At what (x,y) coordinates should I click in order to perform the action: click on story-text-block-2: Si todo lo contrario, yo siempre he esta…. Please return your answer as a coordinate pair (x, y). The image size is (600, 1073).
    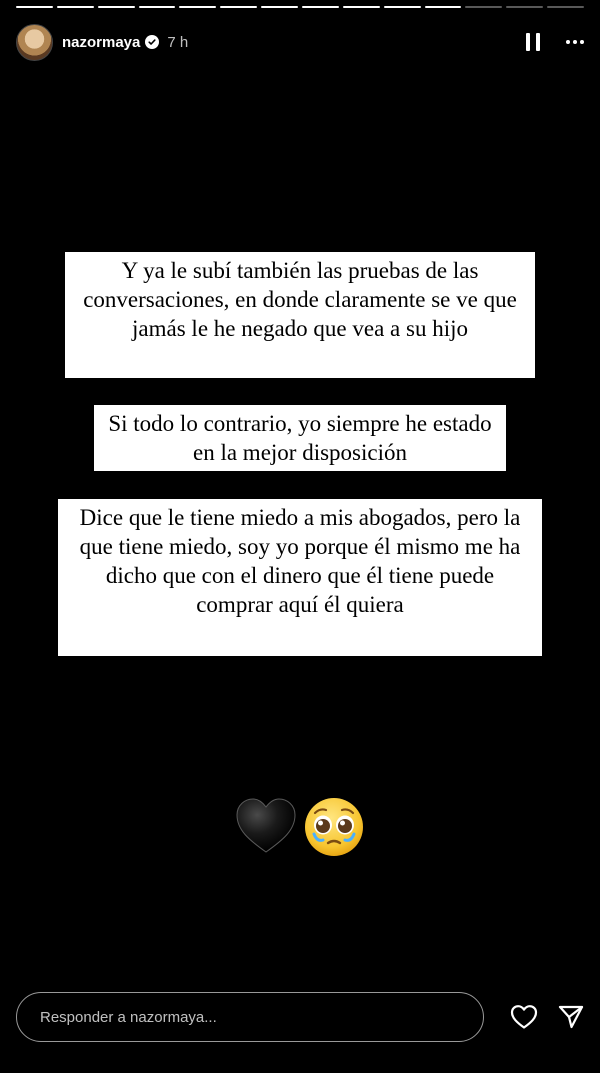
    Looking at the image, I should click on (300, 438).